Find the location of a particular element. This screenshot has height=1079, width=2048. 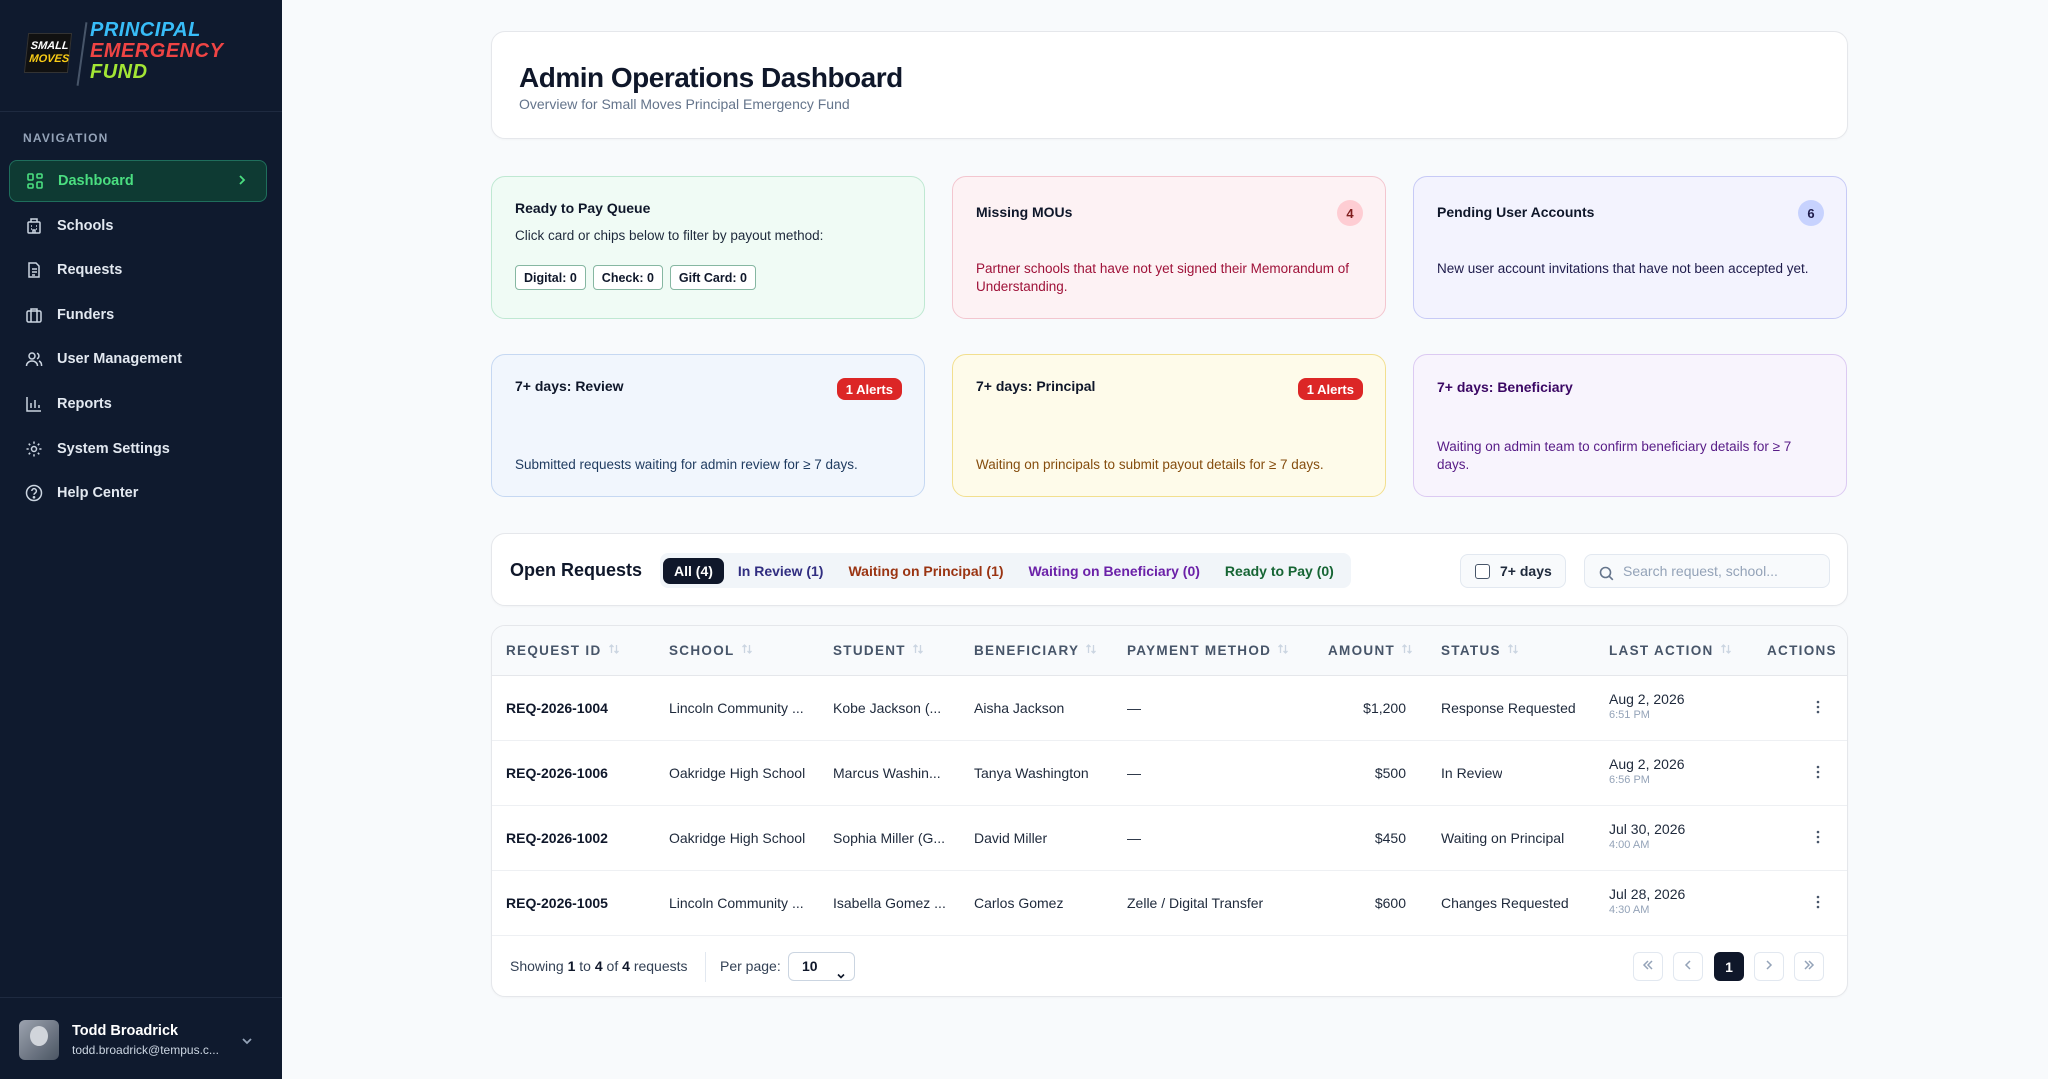

logo-divider is located at coordinates (82, 54).